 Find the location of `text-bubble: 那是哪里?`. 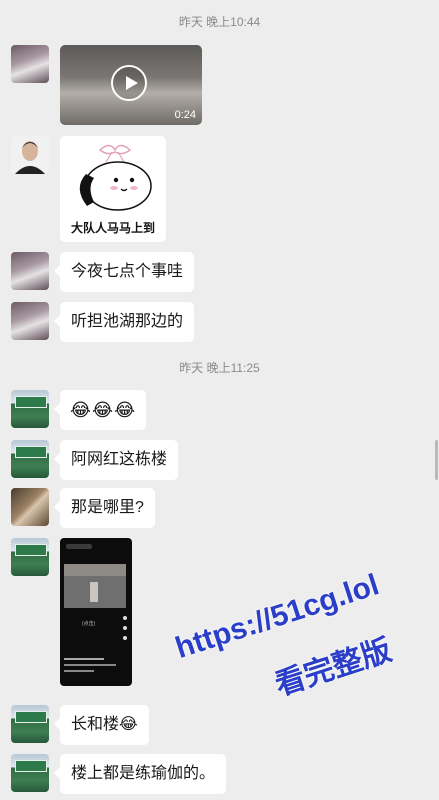

text-bubble: 那是哪里? is located at coordinates (104, 508).